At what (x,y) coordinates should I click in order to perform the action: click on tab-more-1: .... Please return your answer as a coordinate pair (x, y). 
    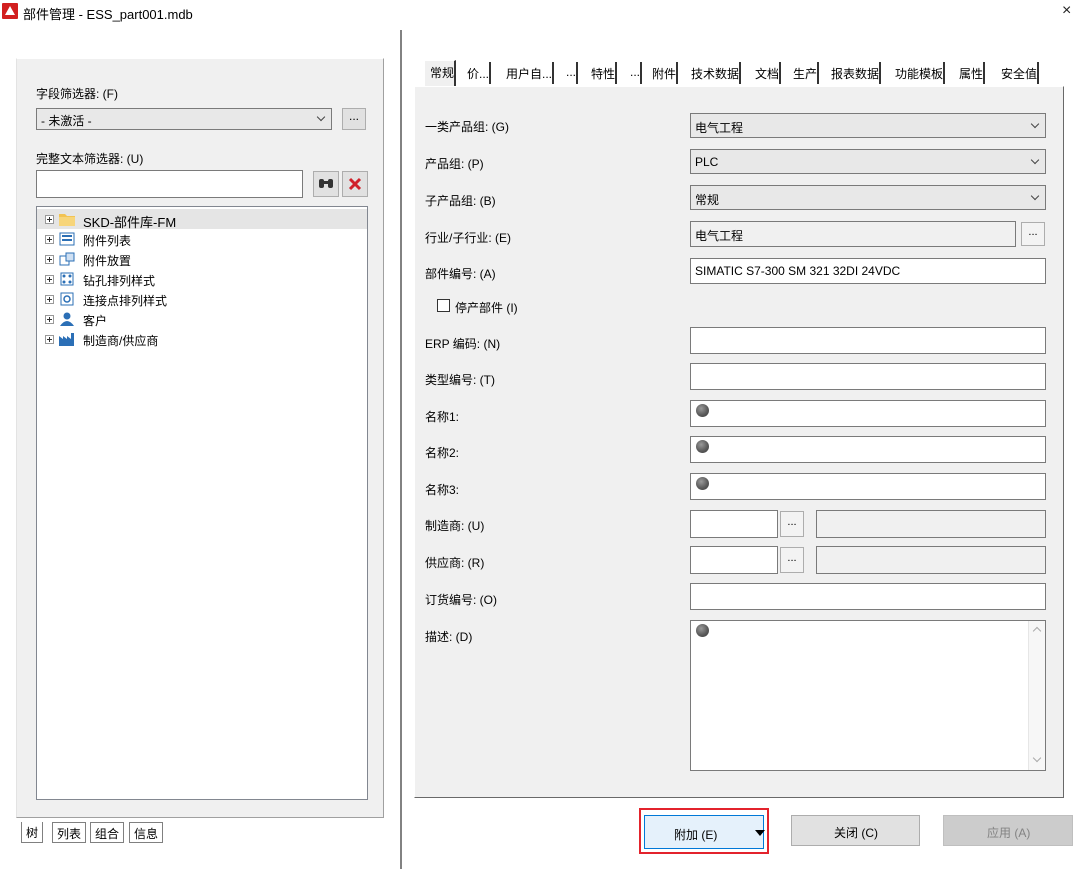
    Looking at the image, I should click on (570, 73).